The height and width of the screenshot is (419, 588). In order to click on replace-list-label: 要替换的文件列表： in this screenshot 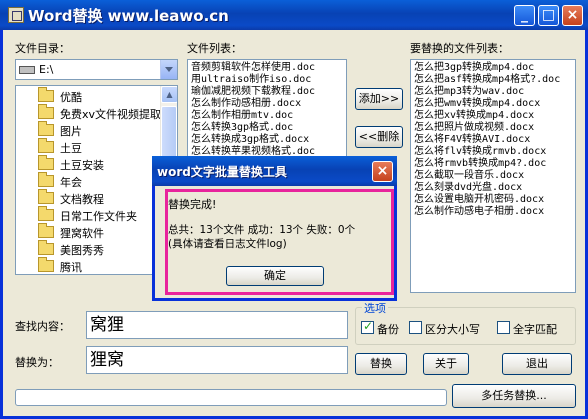, I will do `click(459, 48)`.